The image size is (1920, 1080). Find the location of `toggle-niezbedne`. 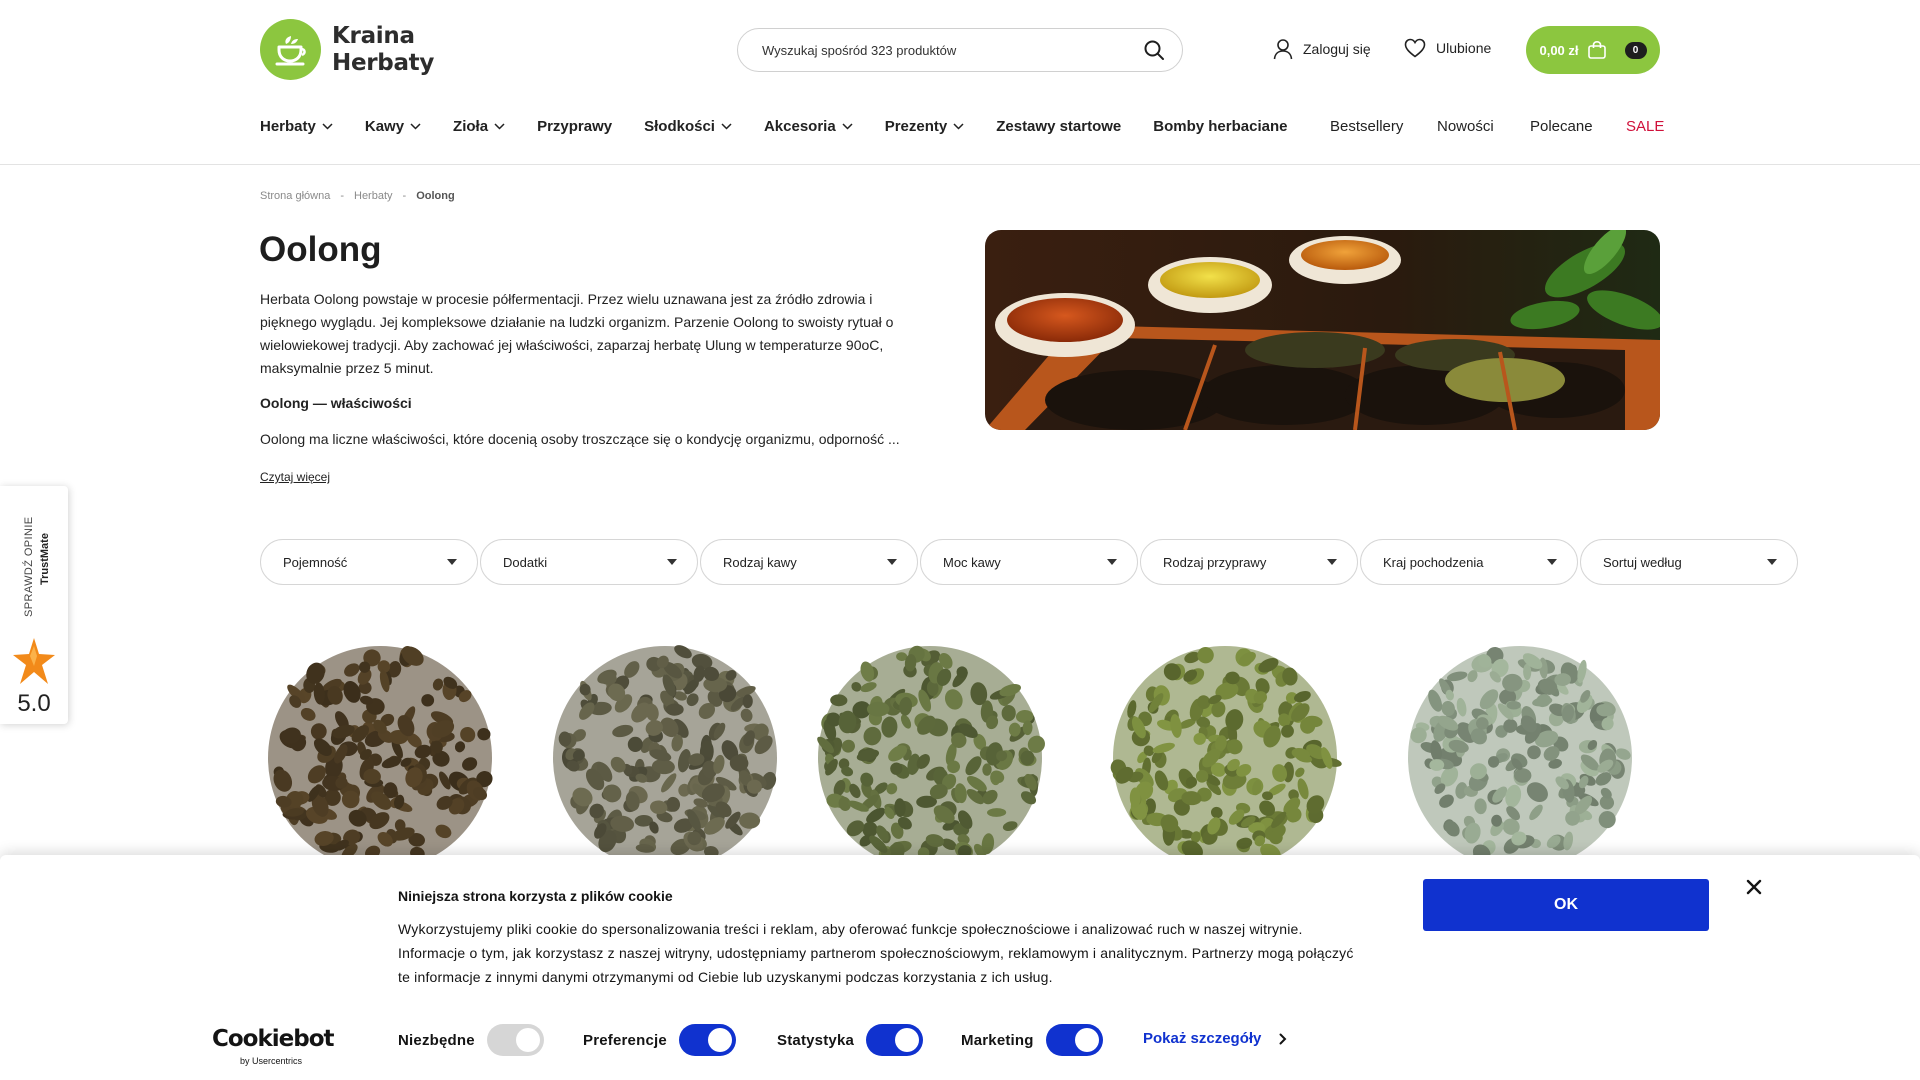

toggle-niezbedne is located at coordinates (515, 1040).